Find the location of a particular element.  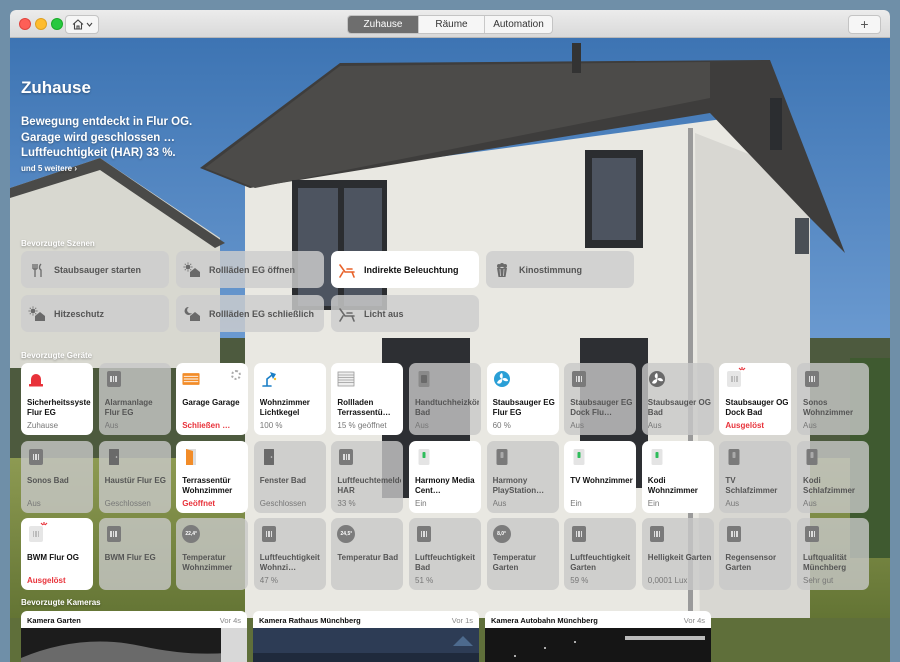

temperature-reading: 8,0° is located at coordinates (501, 534).